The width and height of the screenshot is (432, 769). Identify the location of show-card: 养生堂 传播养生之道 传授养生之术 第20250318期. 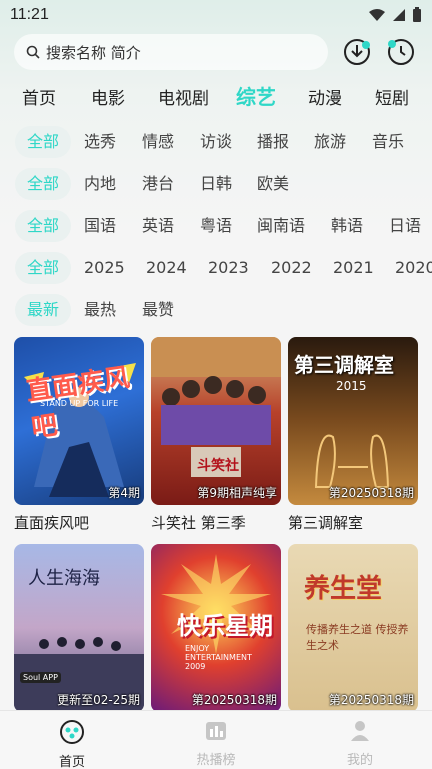
(353, 631).